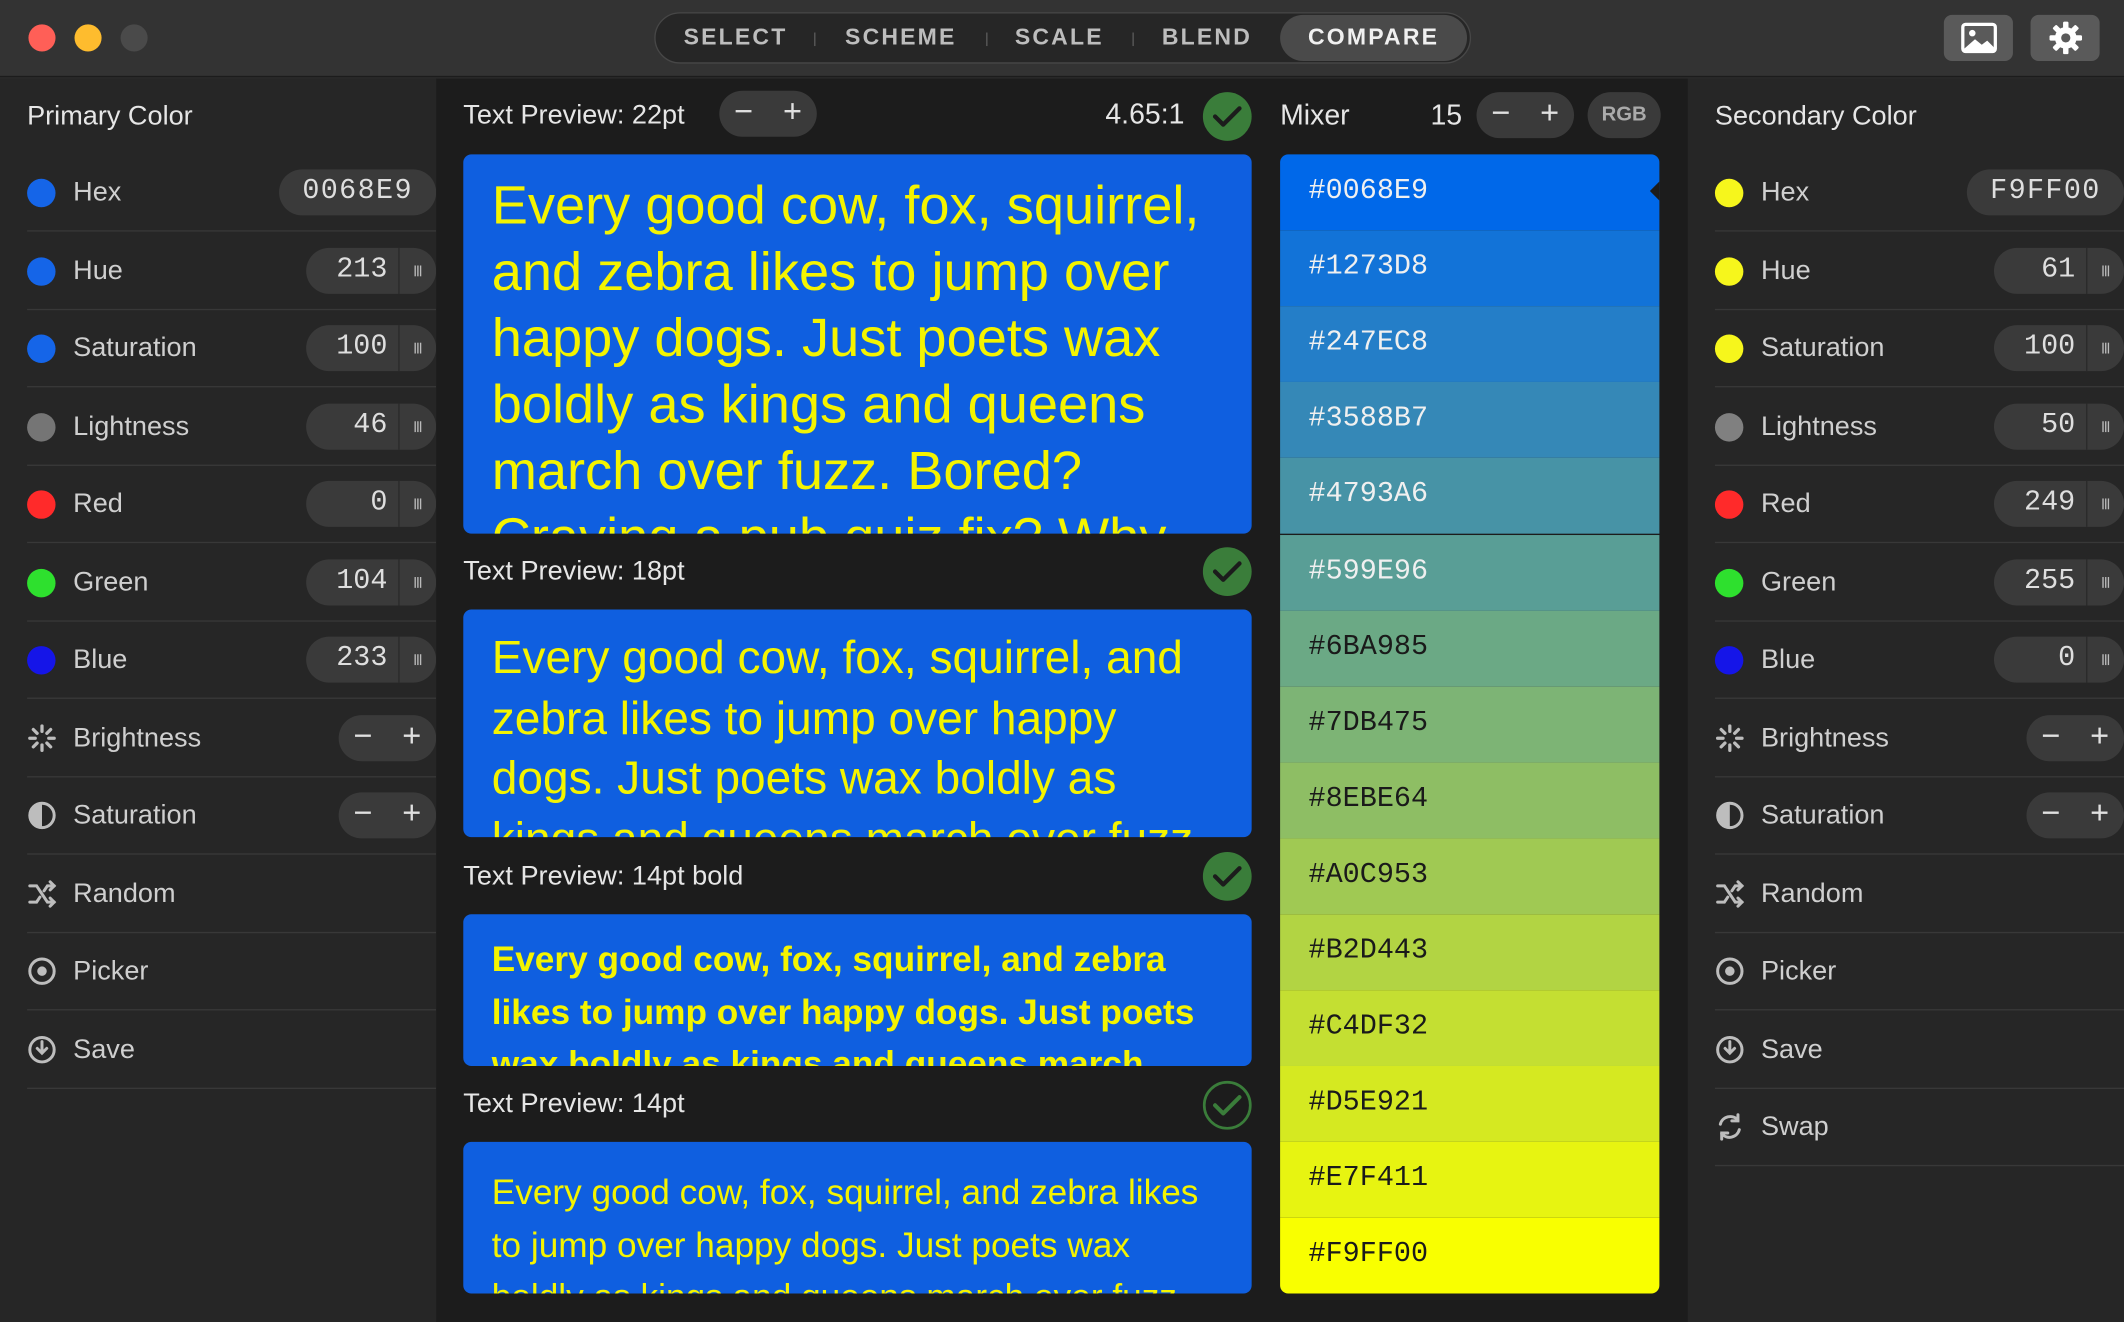 The width and height of the screenshot is (2124, 1322). Describe the element at coordinates (2049, 582) in the screenshot. I see `green-value: 255` at that location.